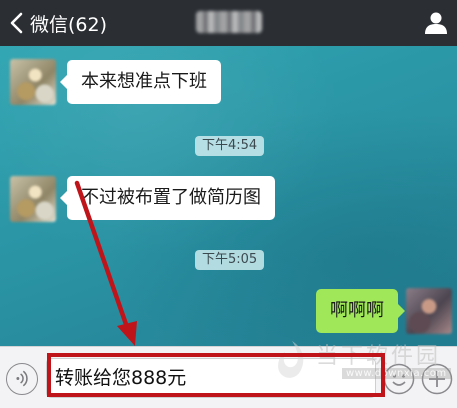  Describe the element at coordinates (144, 81) in the screenshot. I see `message-text: 本来想准点下班` at that location.